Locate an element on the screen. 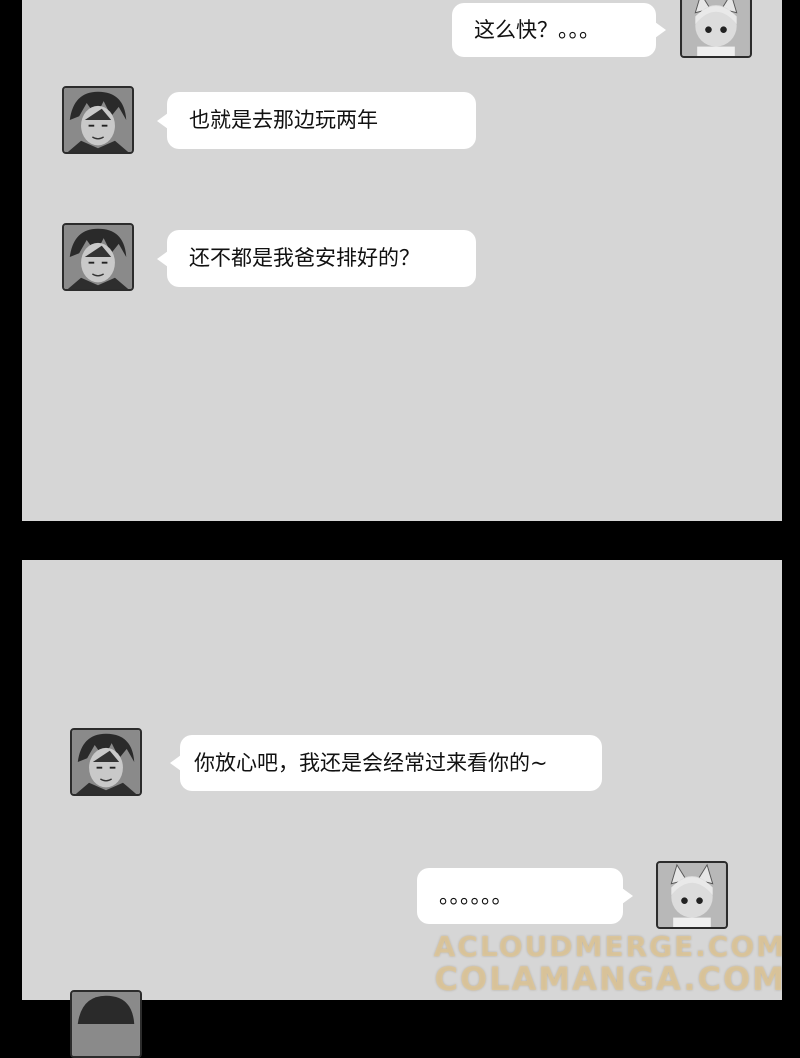 The height and width of the screenshot is (1058, 800). watermark-line-2: COLAMANGA.COM is located at coordinates (610, 979).